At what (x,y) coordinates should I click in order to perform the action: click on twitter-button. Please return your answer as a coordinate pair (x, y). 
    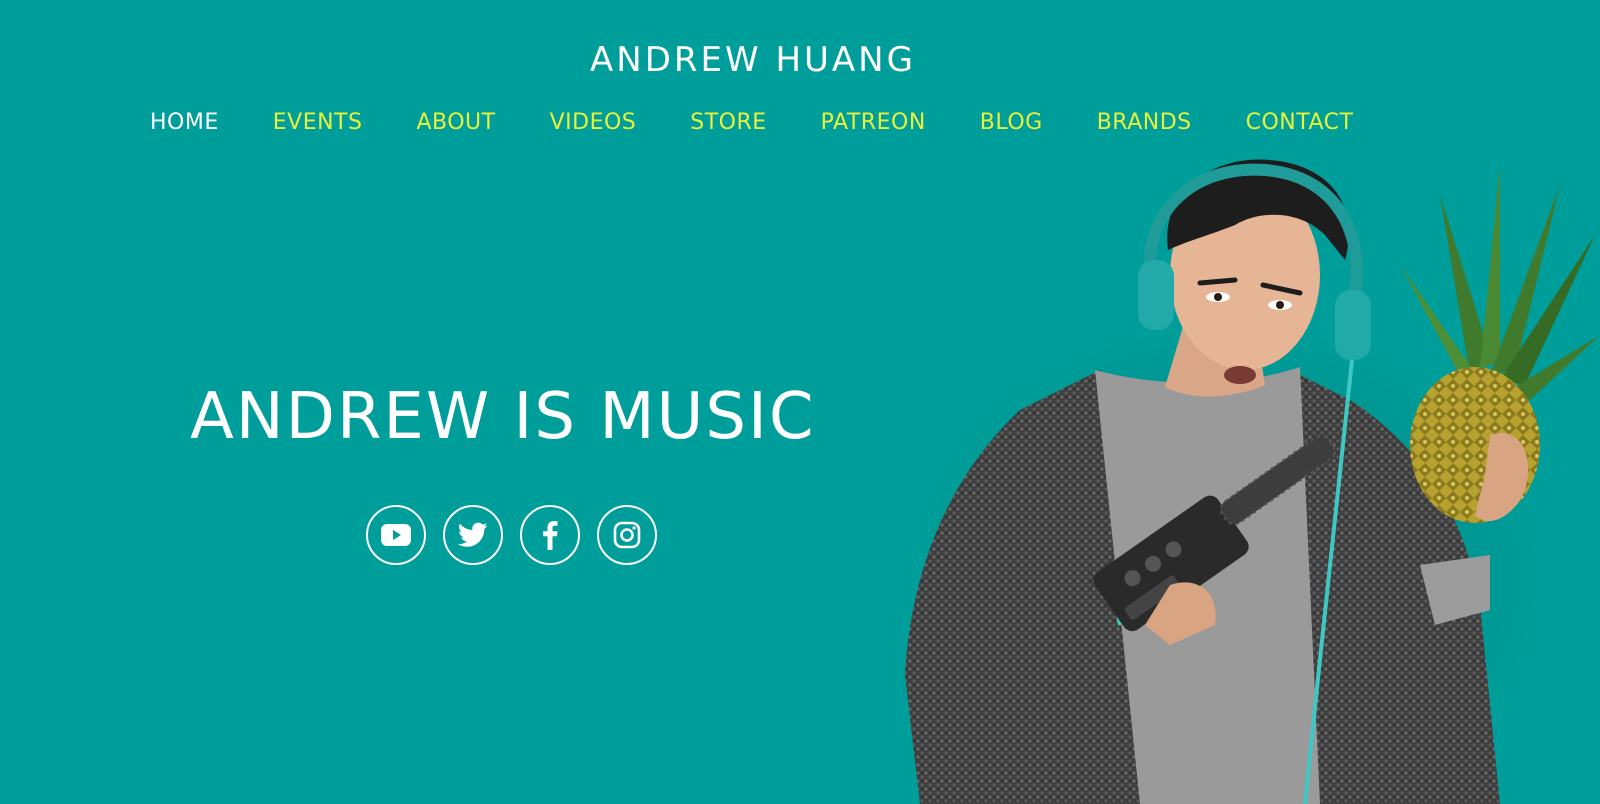
    Looking at the image, I should click on (473, 535).